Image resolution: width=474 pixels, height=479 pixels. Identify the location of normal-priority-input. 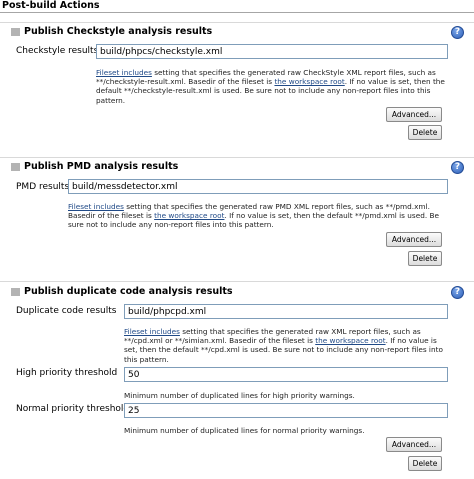
(286, 410).